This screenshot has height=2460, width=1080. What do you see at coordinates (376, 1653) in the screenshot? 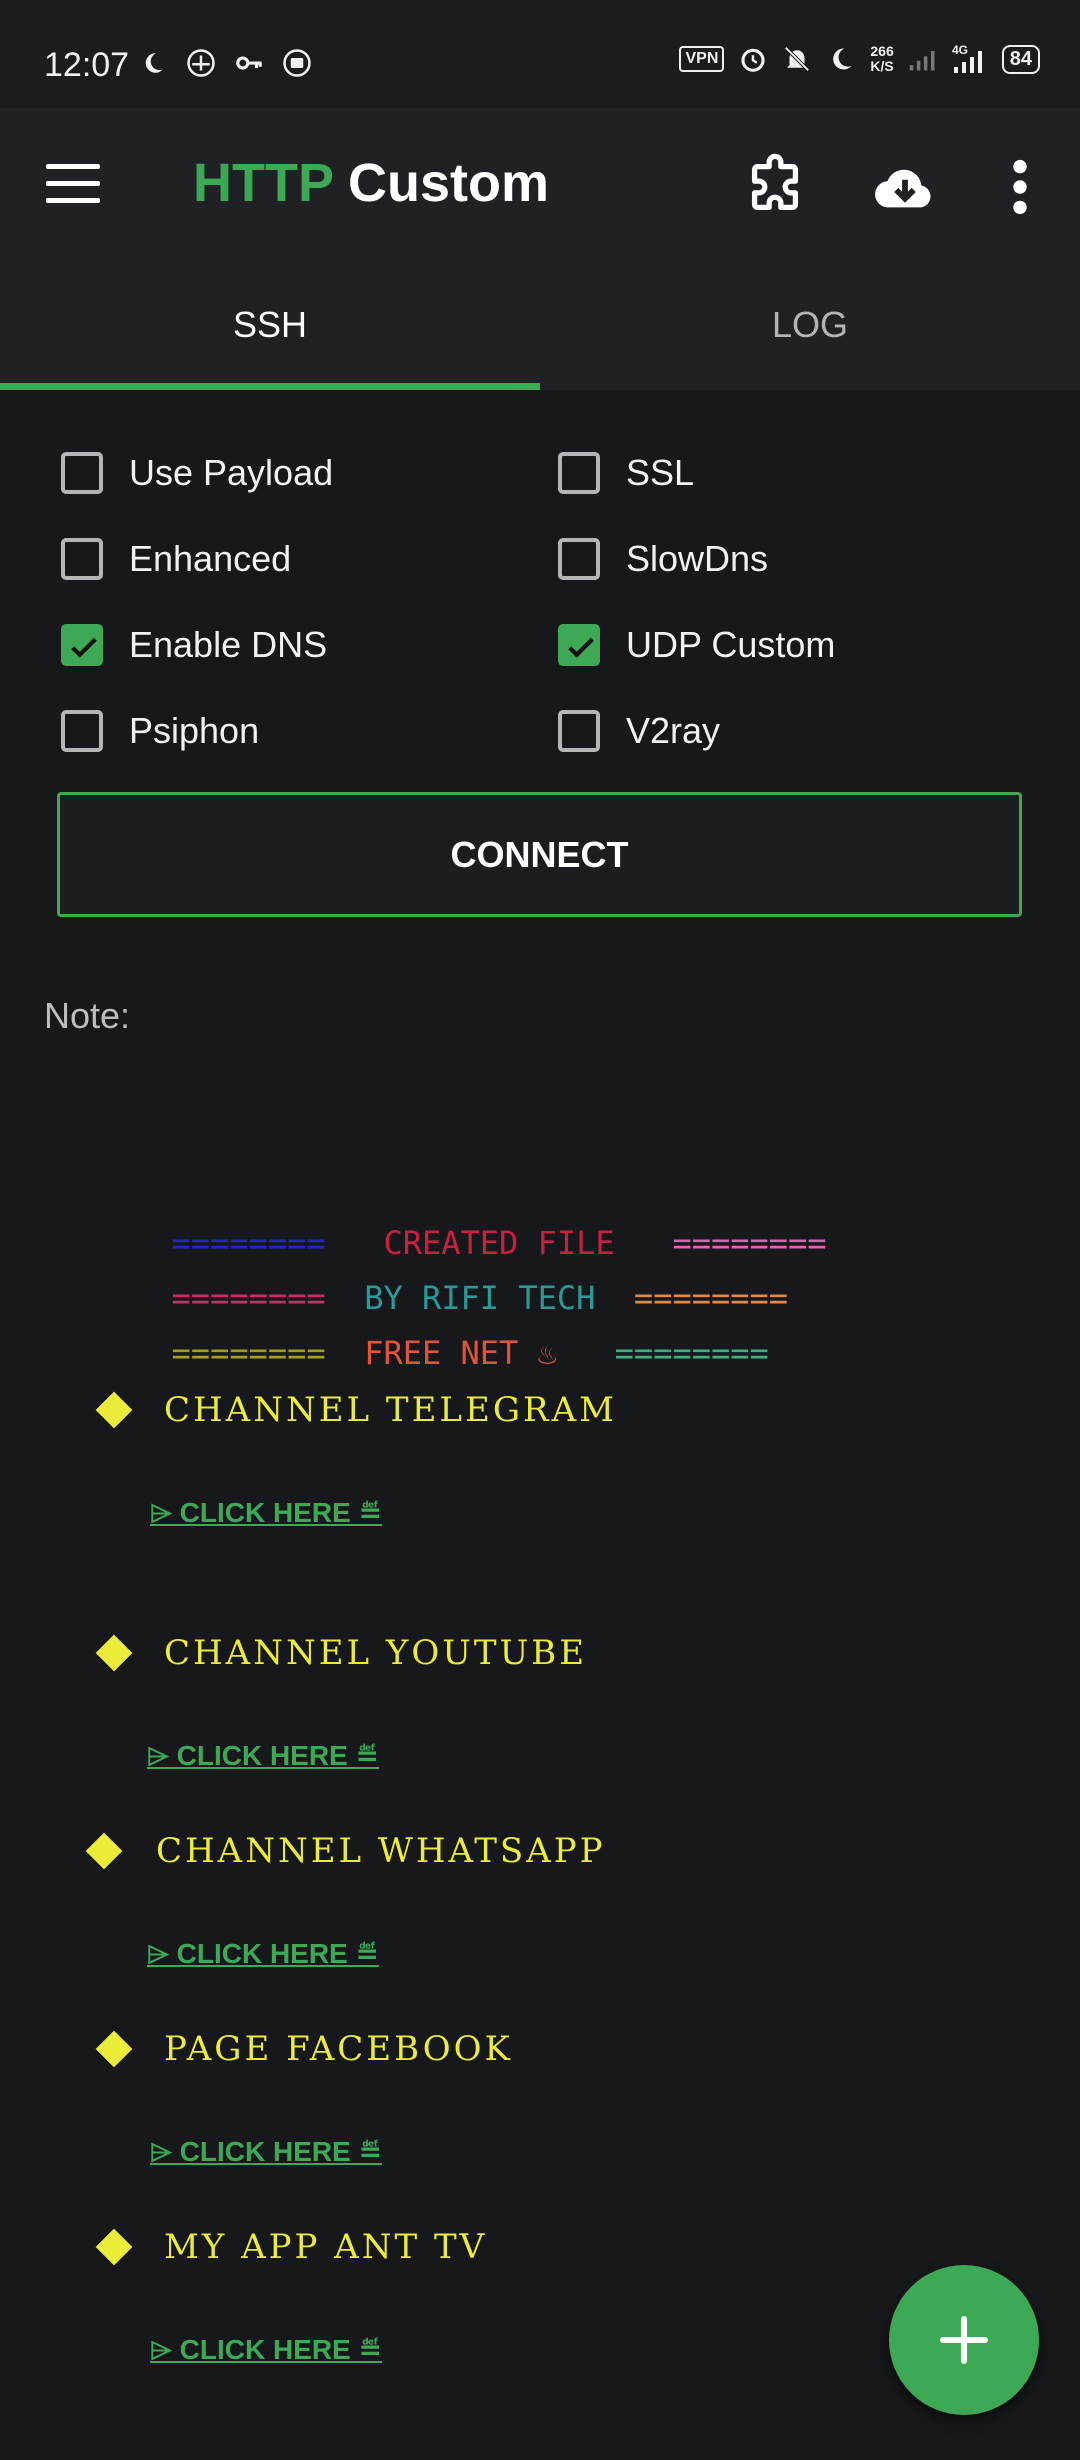
I see `section-heading-youtube: CHANNEL YOUTUBE` at bounding box center [376, 1653].